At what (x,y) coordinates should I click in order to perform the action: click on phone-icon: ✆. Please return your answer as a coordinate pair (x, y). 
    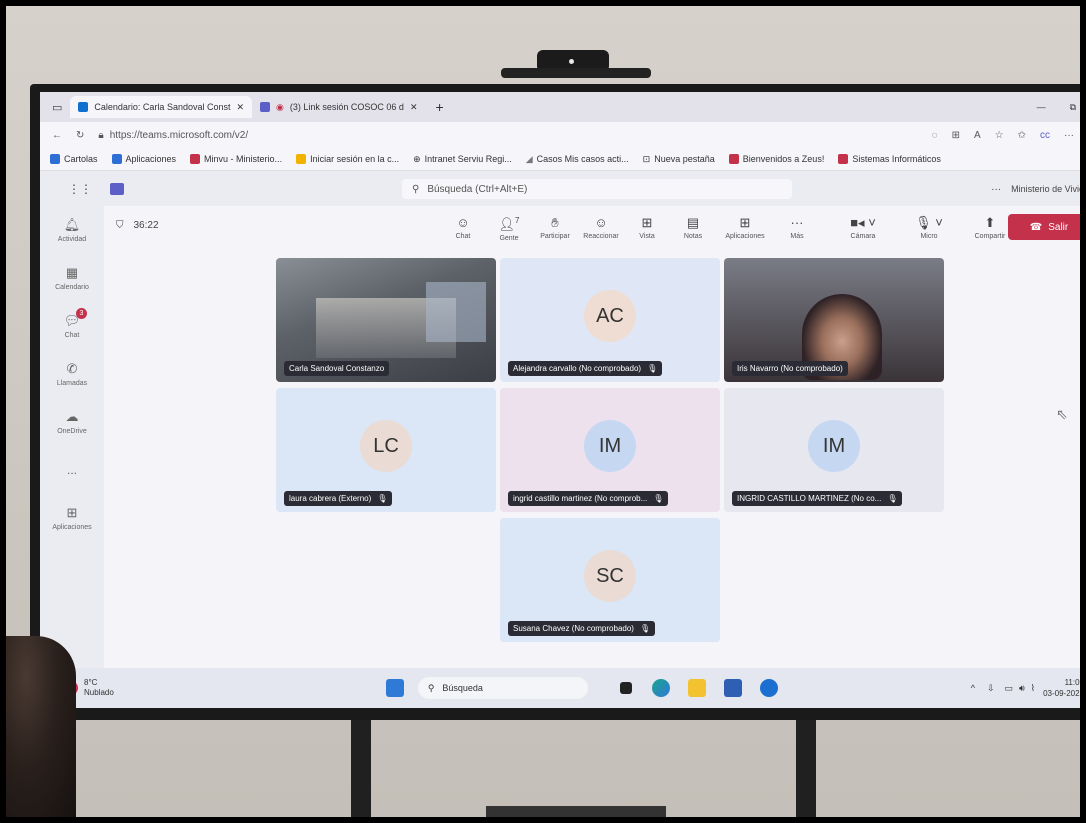
    Looking at the image, I should click on (72, 368).